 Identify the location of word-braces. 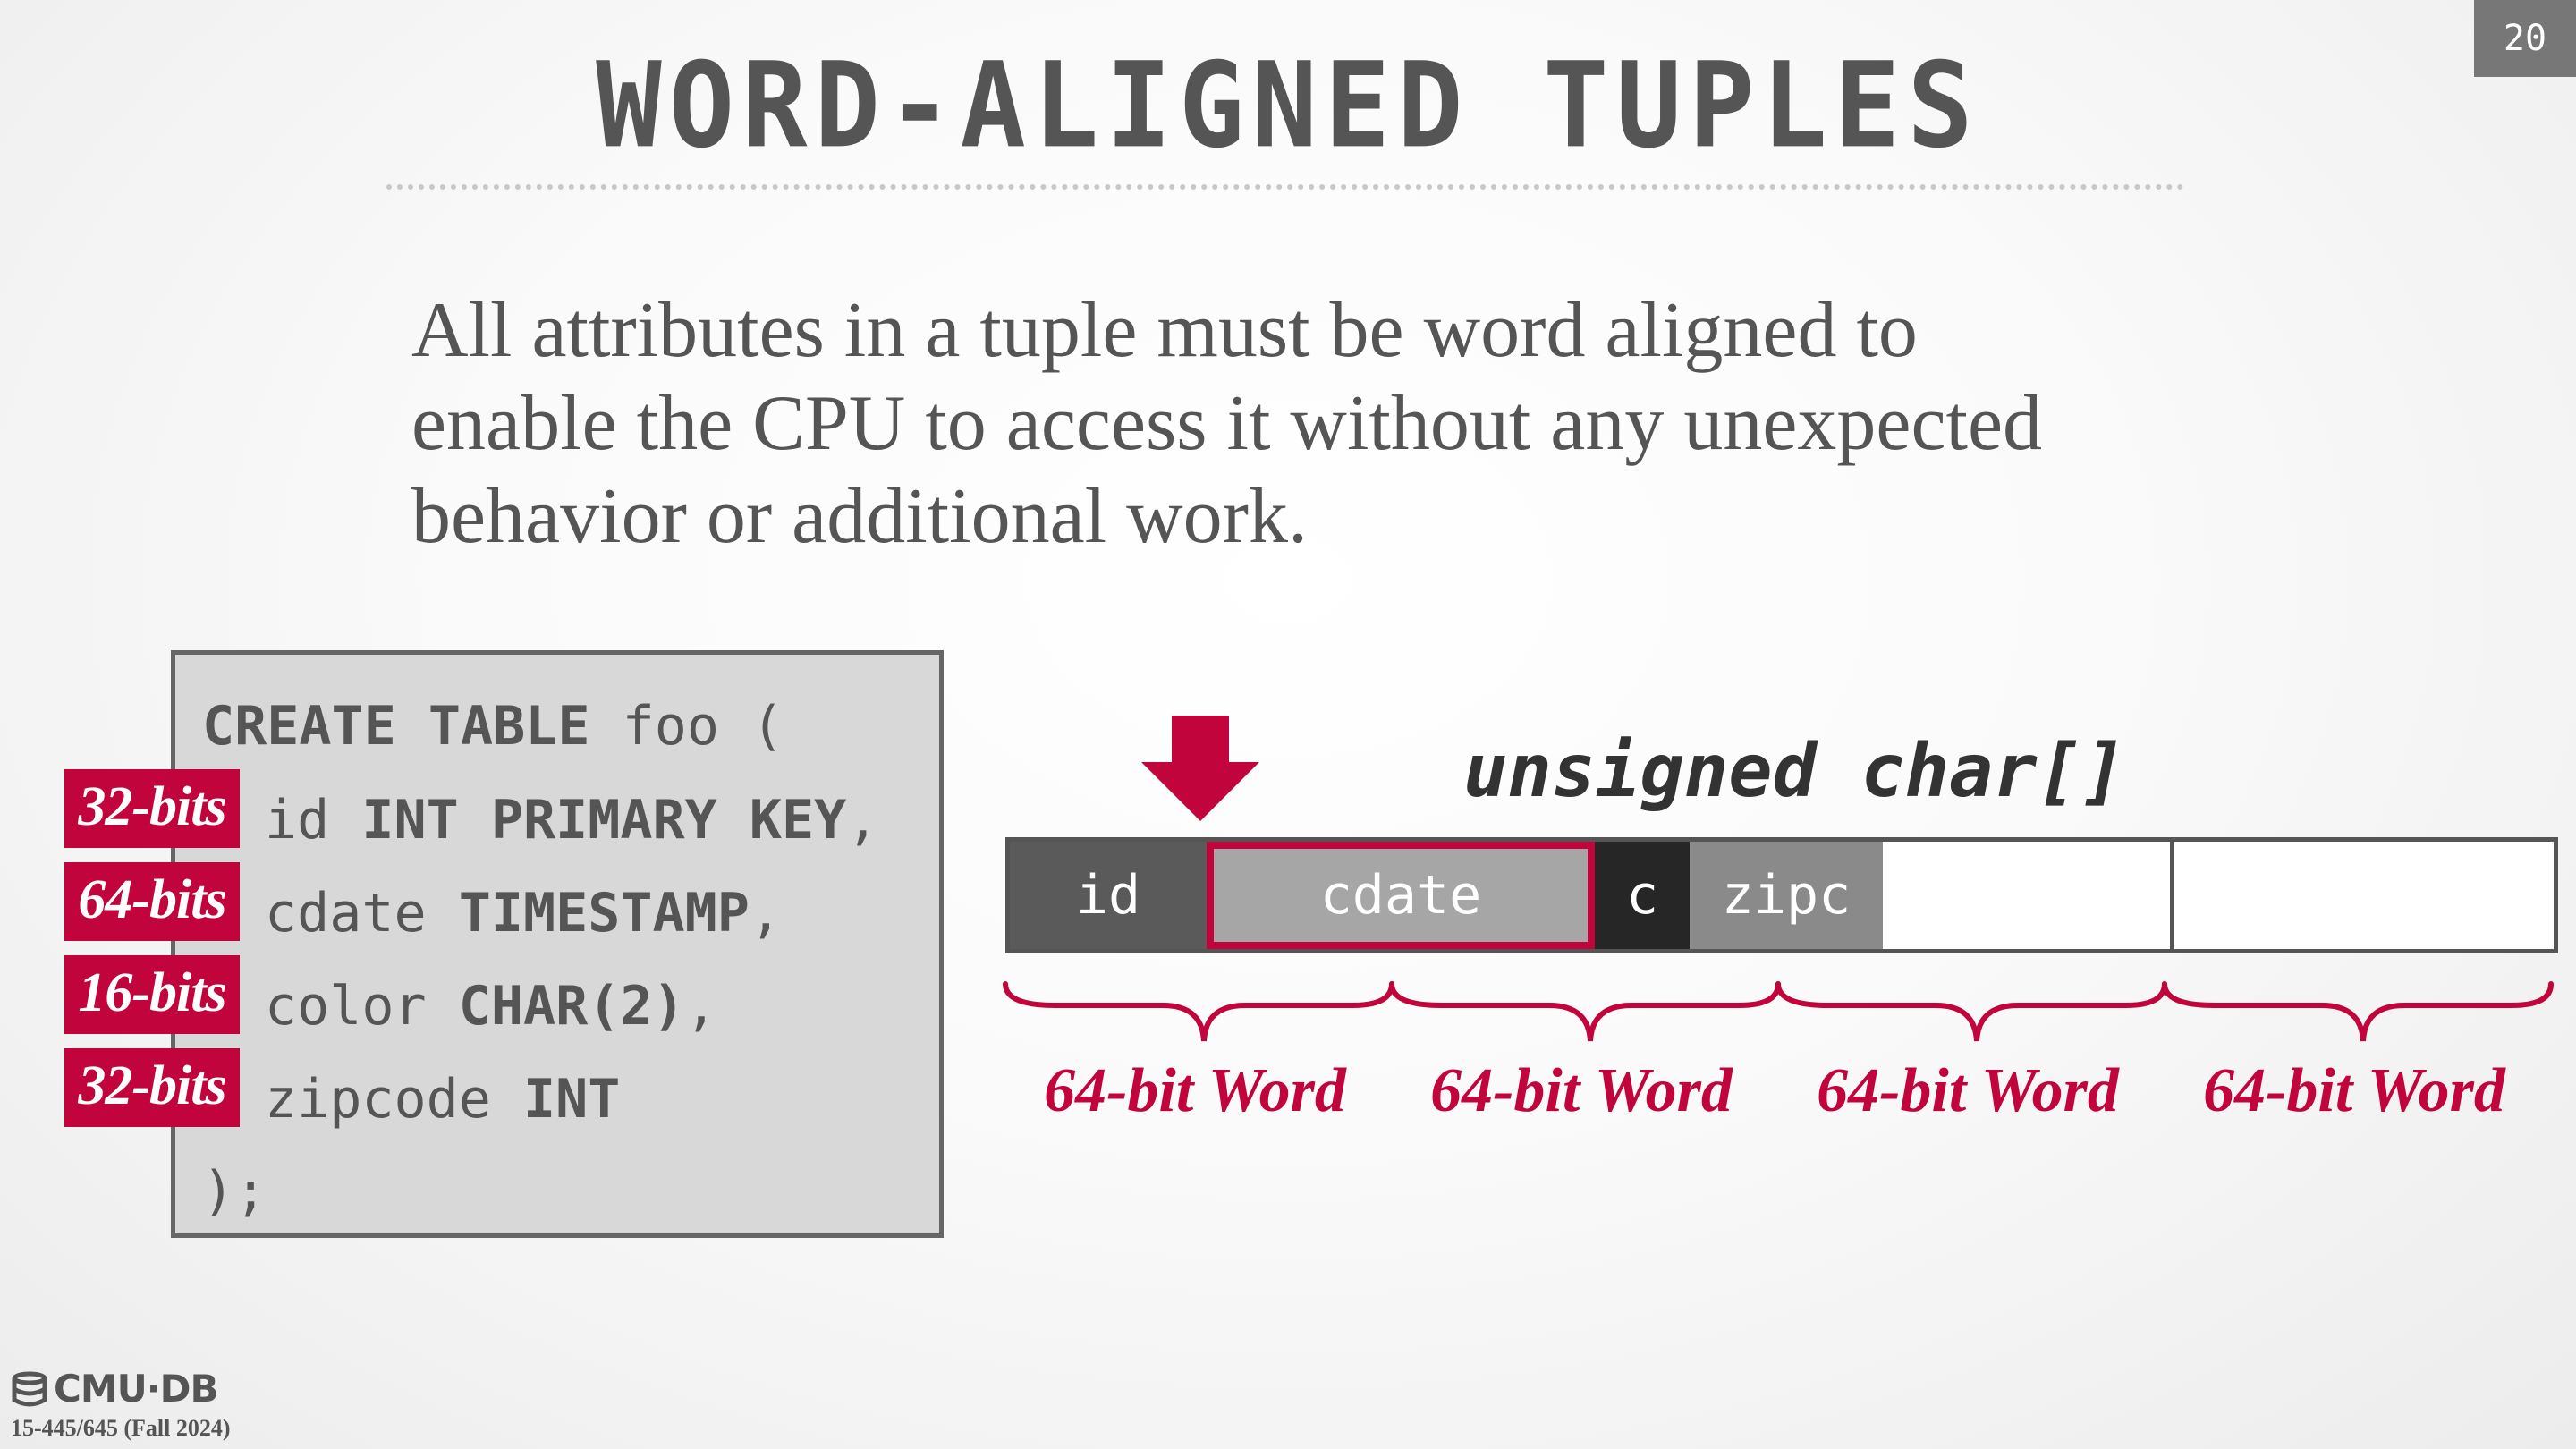
(1778, 1011).